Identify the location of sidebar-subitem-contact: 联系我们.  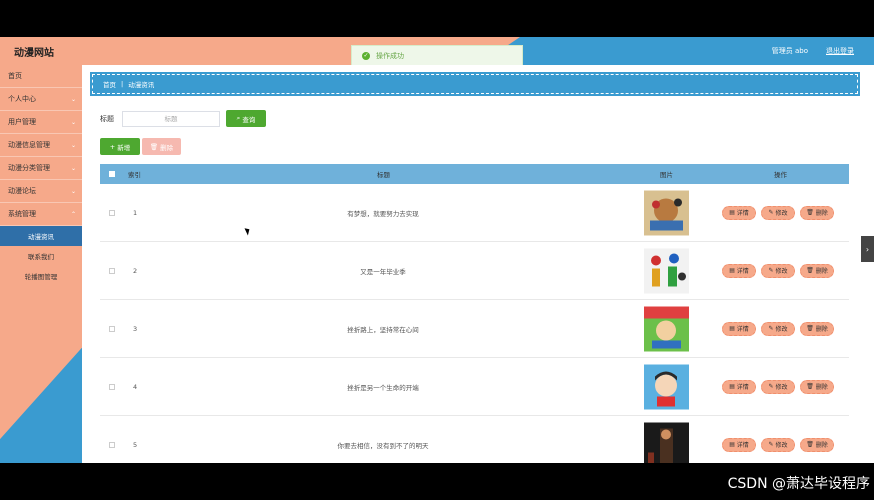
(41, 256).